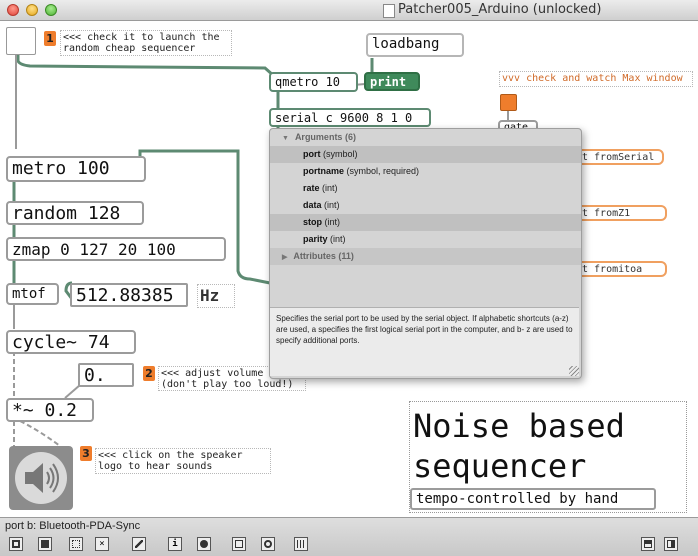  What do you see at coordinates (76, 169) in the screenshot?
I see `object-metro: metro 100` at bounding box center [76, 169].